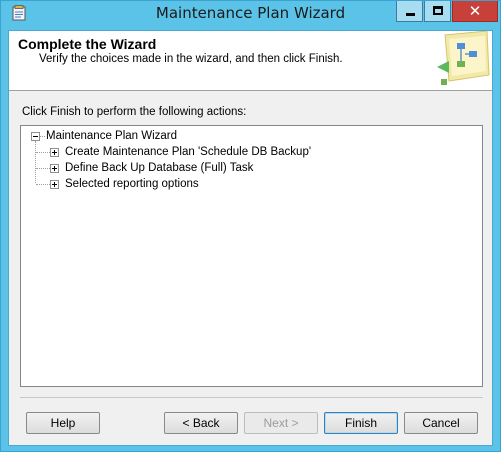 The width and height of the screenshot is (501, 452). I want to click on maximize-icon, so click(438, 10).